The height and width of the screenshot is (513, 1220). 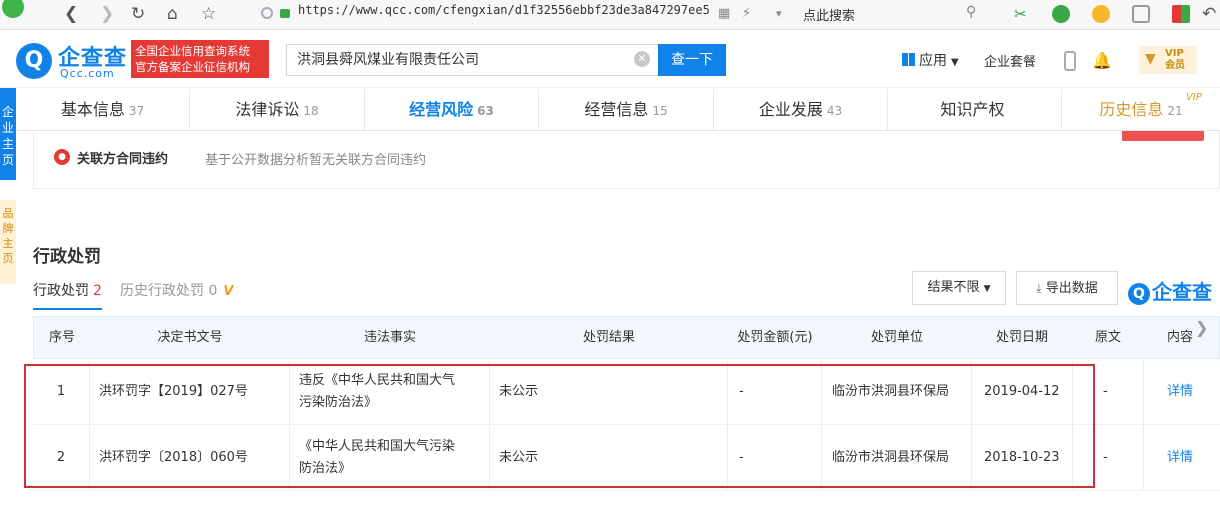 I want to click on tab-label: 知识产权, so click(x=972, y=109).